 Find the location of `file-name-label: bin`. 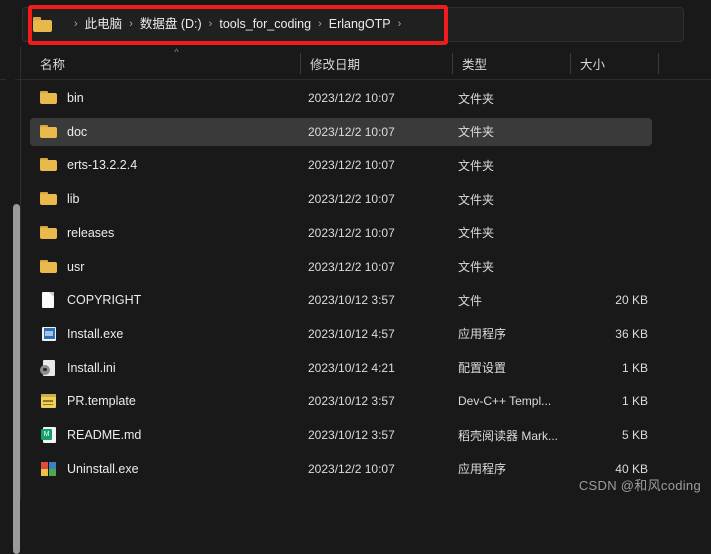

file-name-label: bin is located at coordinates (75, 98).